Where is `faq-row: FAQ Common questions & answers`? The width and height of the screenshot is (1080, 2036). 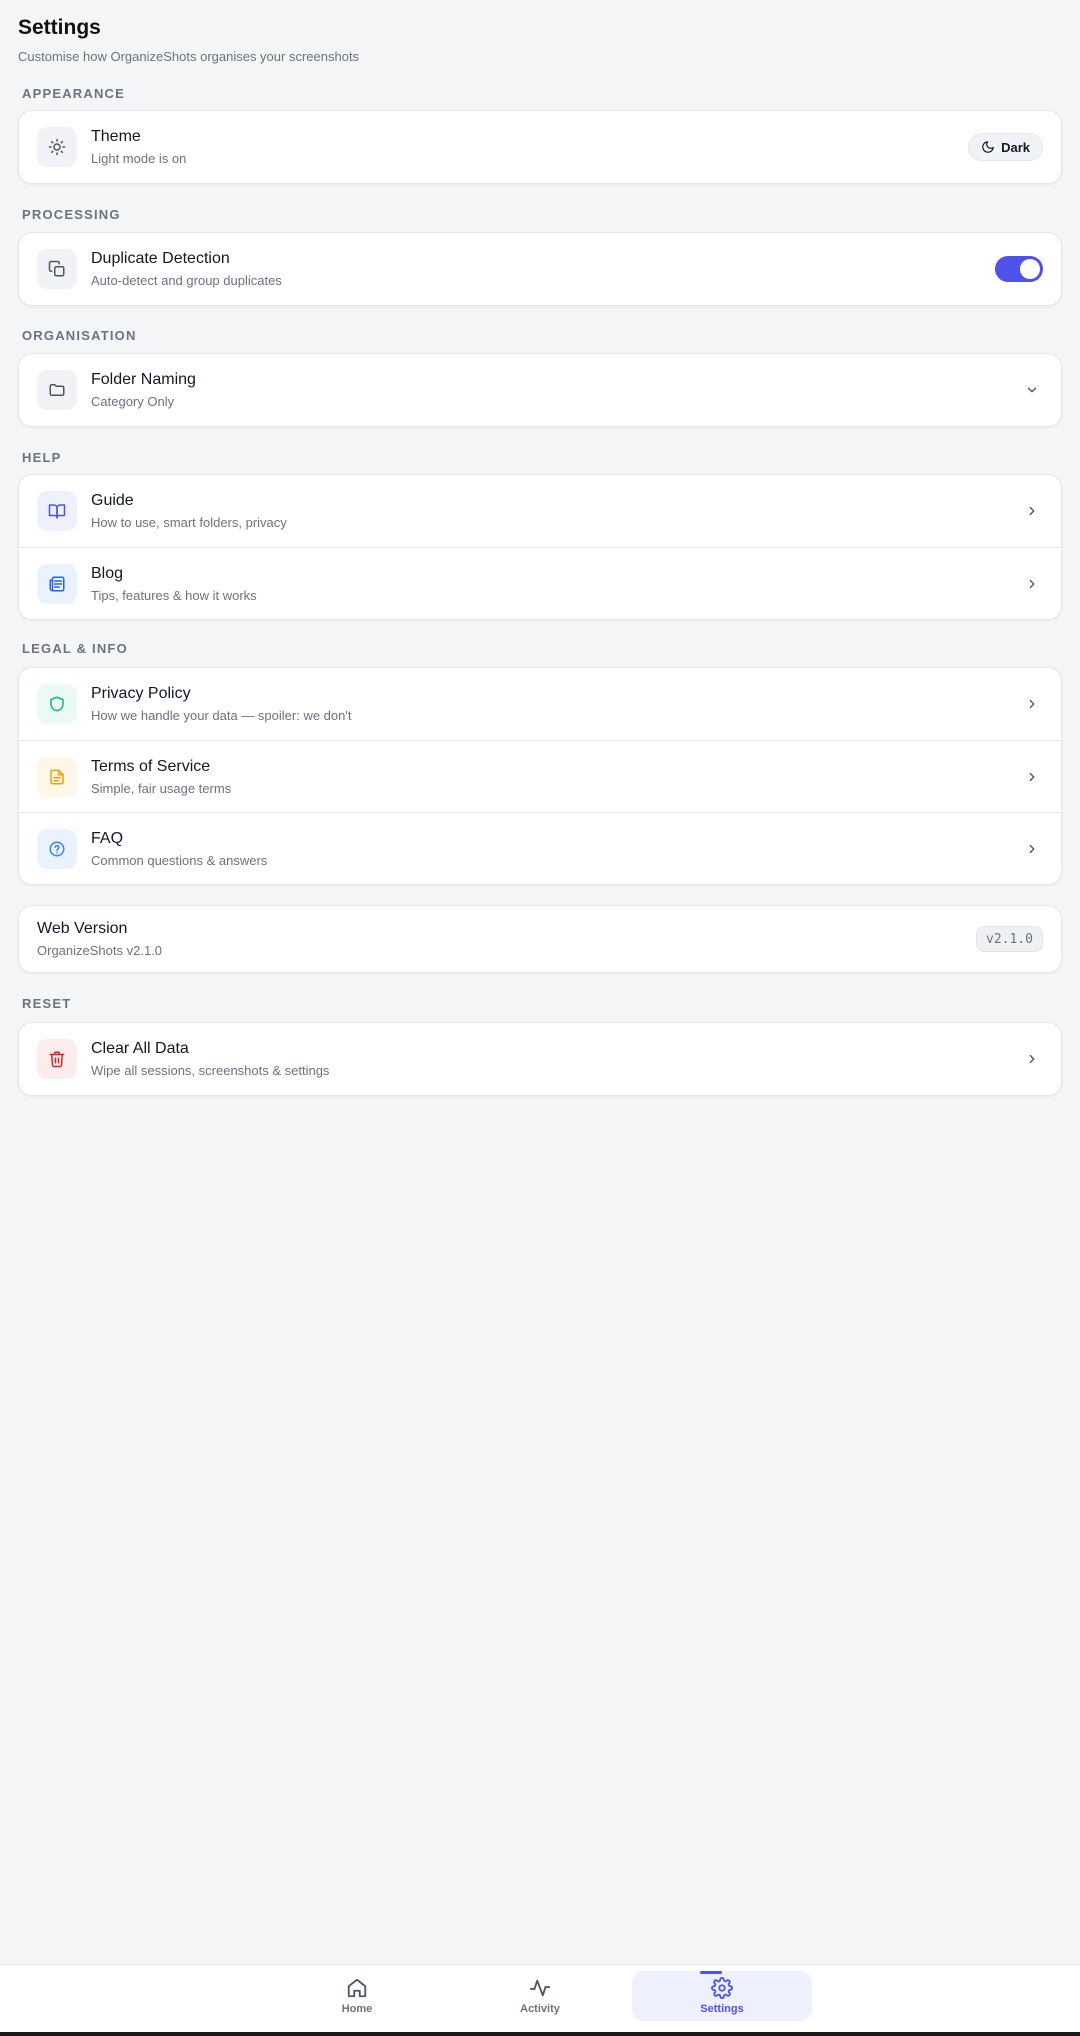 faq-row: FAQ Common questions & answers is located at coordinates (540, 848).